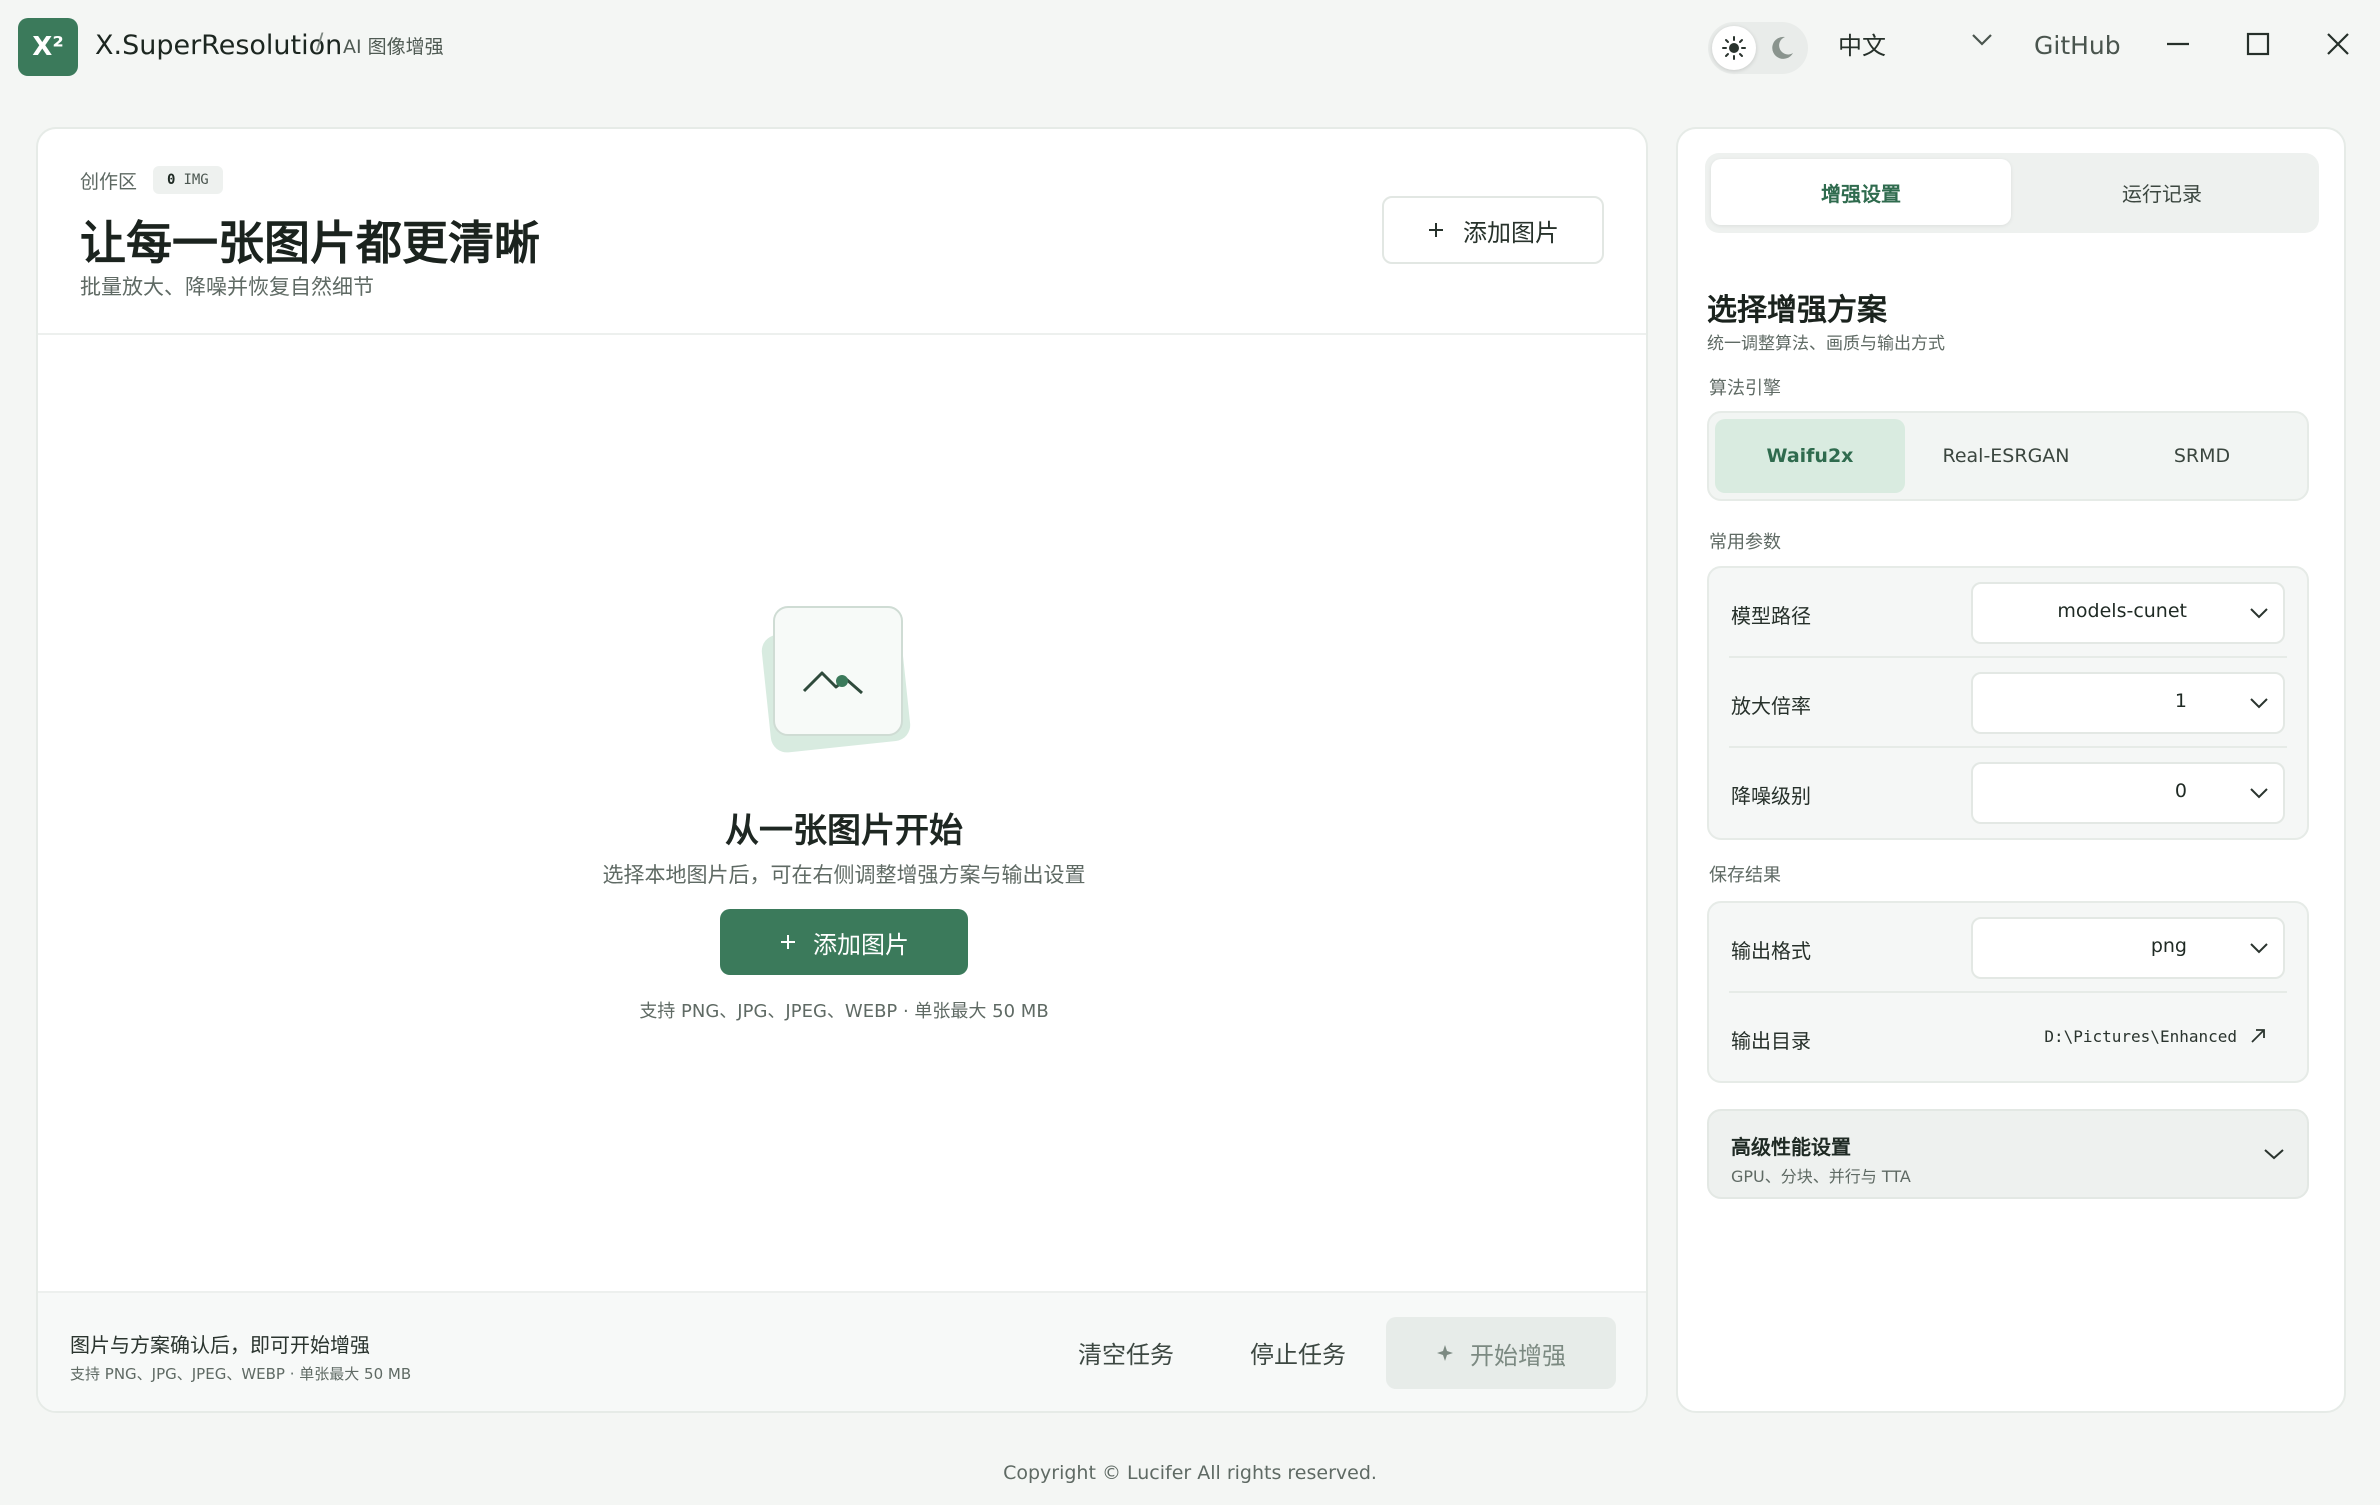 The image size is (2380, 1505). What do you see at coordinates (2008, 1154) in the screenshot?
I see `advanced-settings-toggle: 高级性能设置 GPU、分块、并行与 TTA` at bounding box center [2008, 1154].